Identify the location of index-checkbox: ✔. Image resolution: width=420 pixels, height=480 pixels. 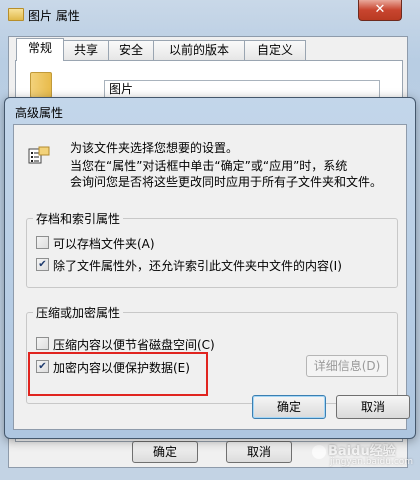
(42, 264).